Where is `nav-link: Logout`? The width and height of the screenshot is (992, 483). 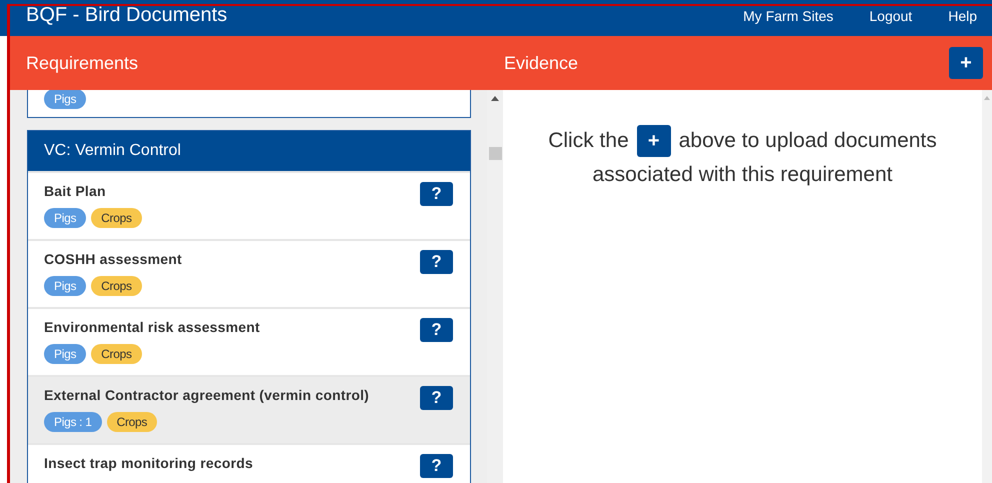 nav-link: Logout is located at coordinates (890, 16).